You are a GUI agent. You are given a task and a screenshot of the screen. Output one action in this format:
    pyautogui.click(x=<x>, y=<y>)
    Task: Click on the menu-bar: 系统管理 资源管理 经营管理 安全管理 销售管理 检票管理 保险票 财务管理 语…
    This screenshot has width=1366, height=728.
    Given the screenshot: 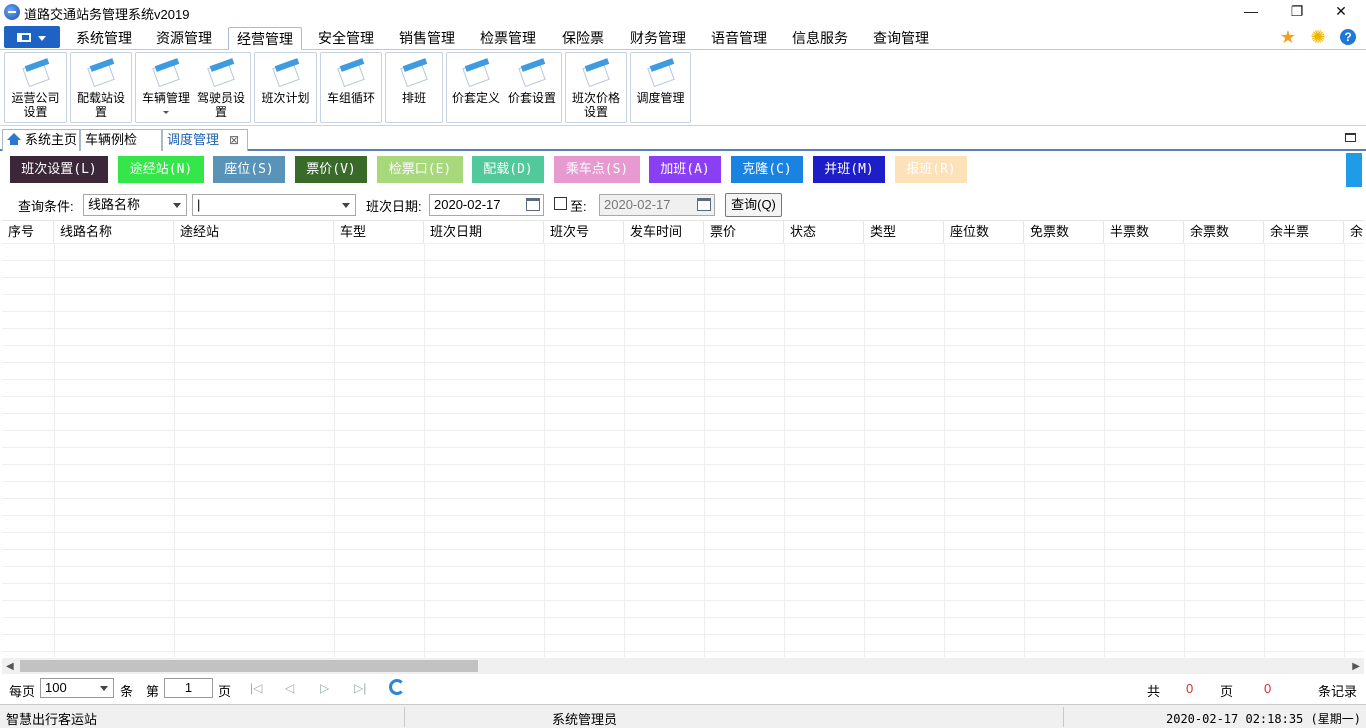 What is the action you would take?
    pyautogui.click(x=683, y=37)
    